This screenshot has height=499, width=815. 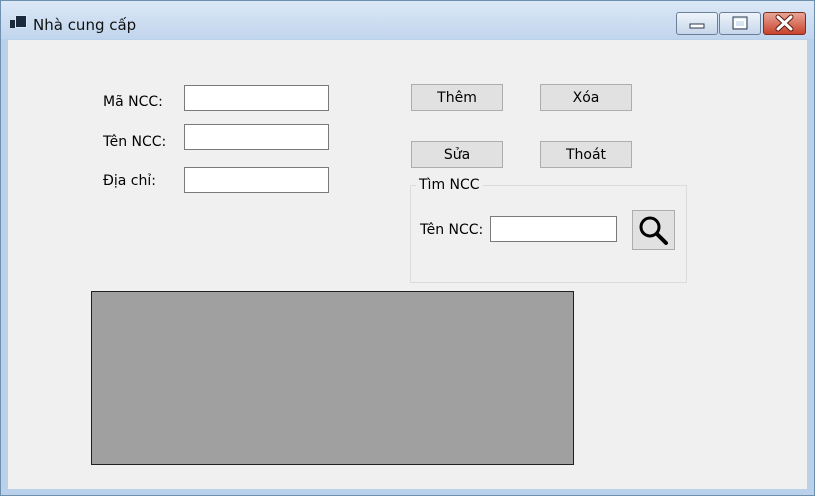 I want to click on minimize-icon, so click(x=697, y=26).